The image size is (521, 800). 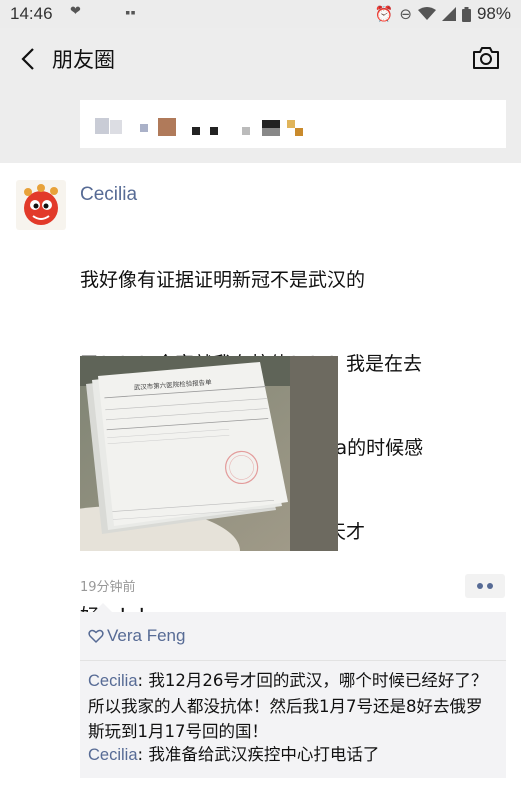 What do you see at coordinates (293, 660) in the screenshot?
I see `divider` at bounding box center [293, 660].